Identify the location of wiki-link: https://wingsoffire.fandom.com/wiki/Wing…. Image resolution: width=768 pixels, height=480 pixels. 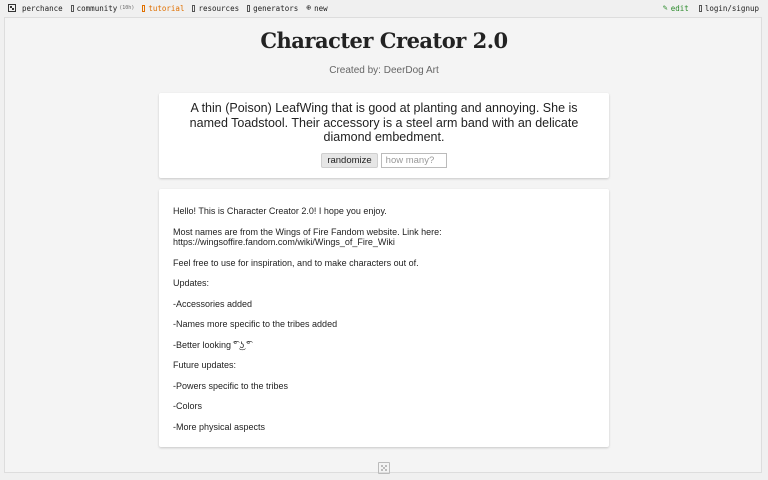
(284, 242).